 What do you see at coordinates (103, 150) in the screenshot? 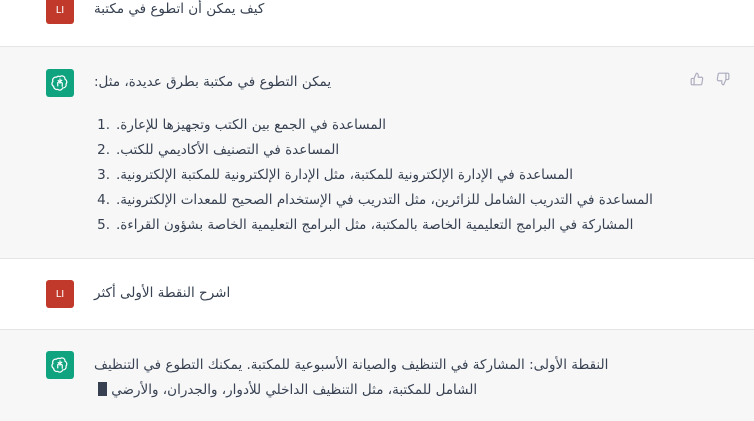
I see `list-item-number: 2.` at bounding box center [103, 150].